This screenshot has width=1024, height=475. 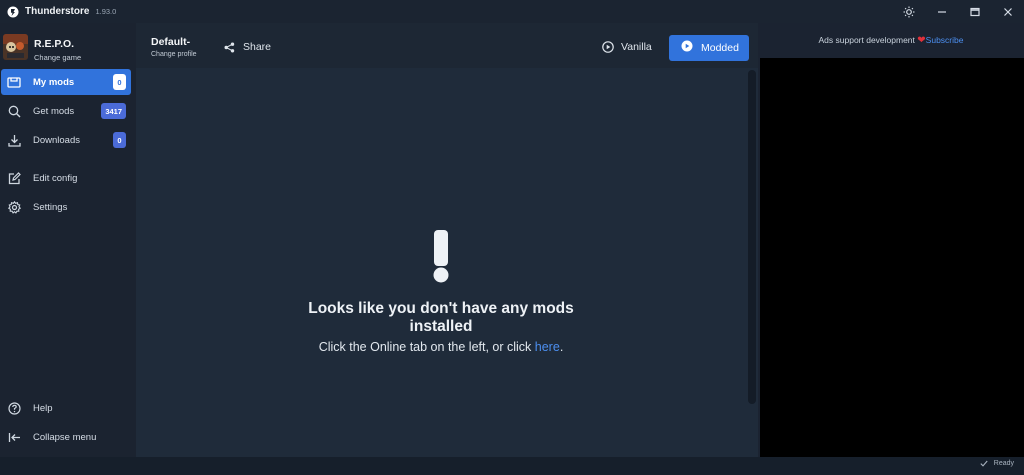 I want to click on maximize-icon, so click(x=974, y=11).